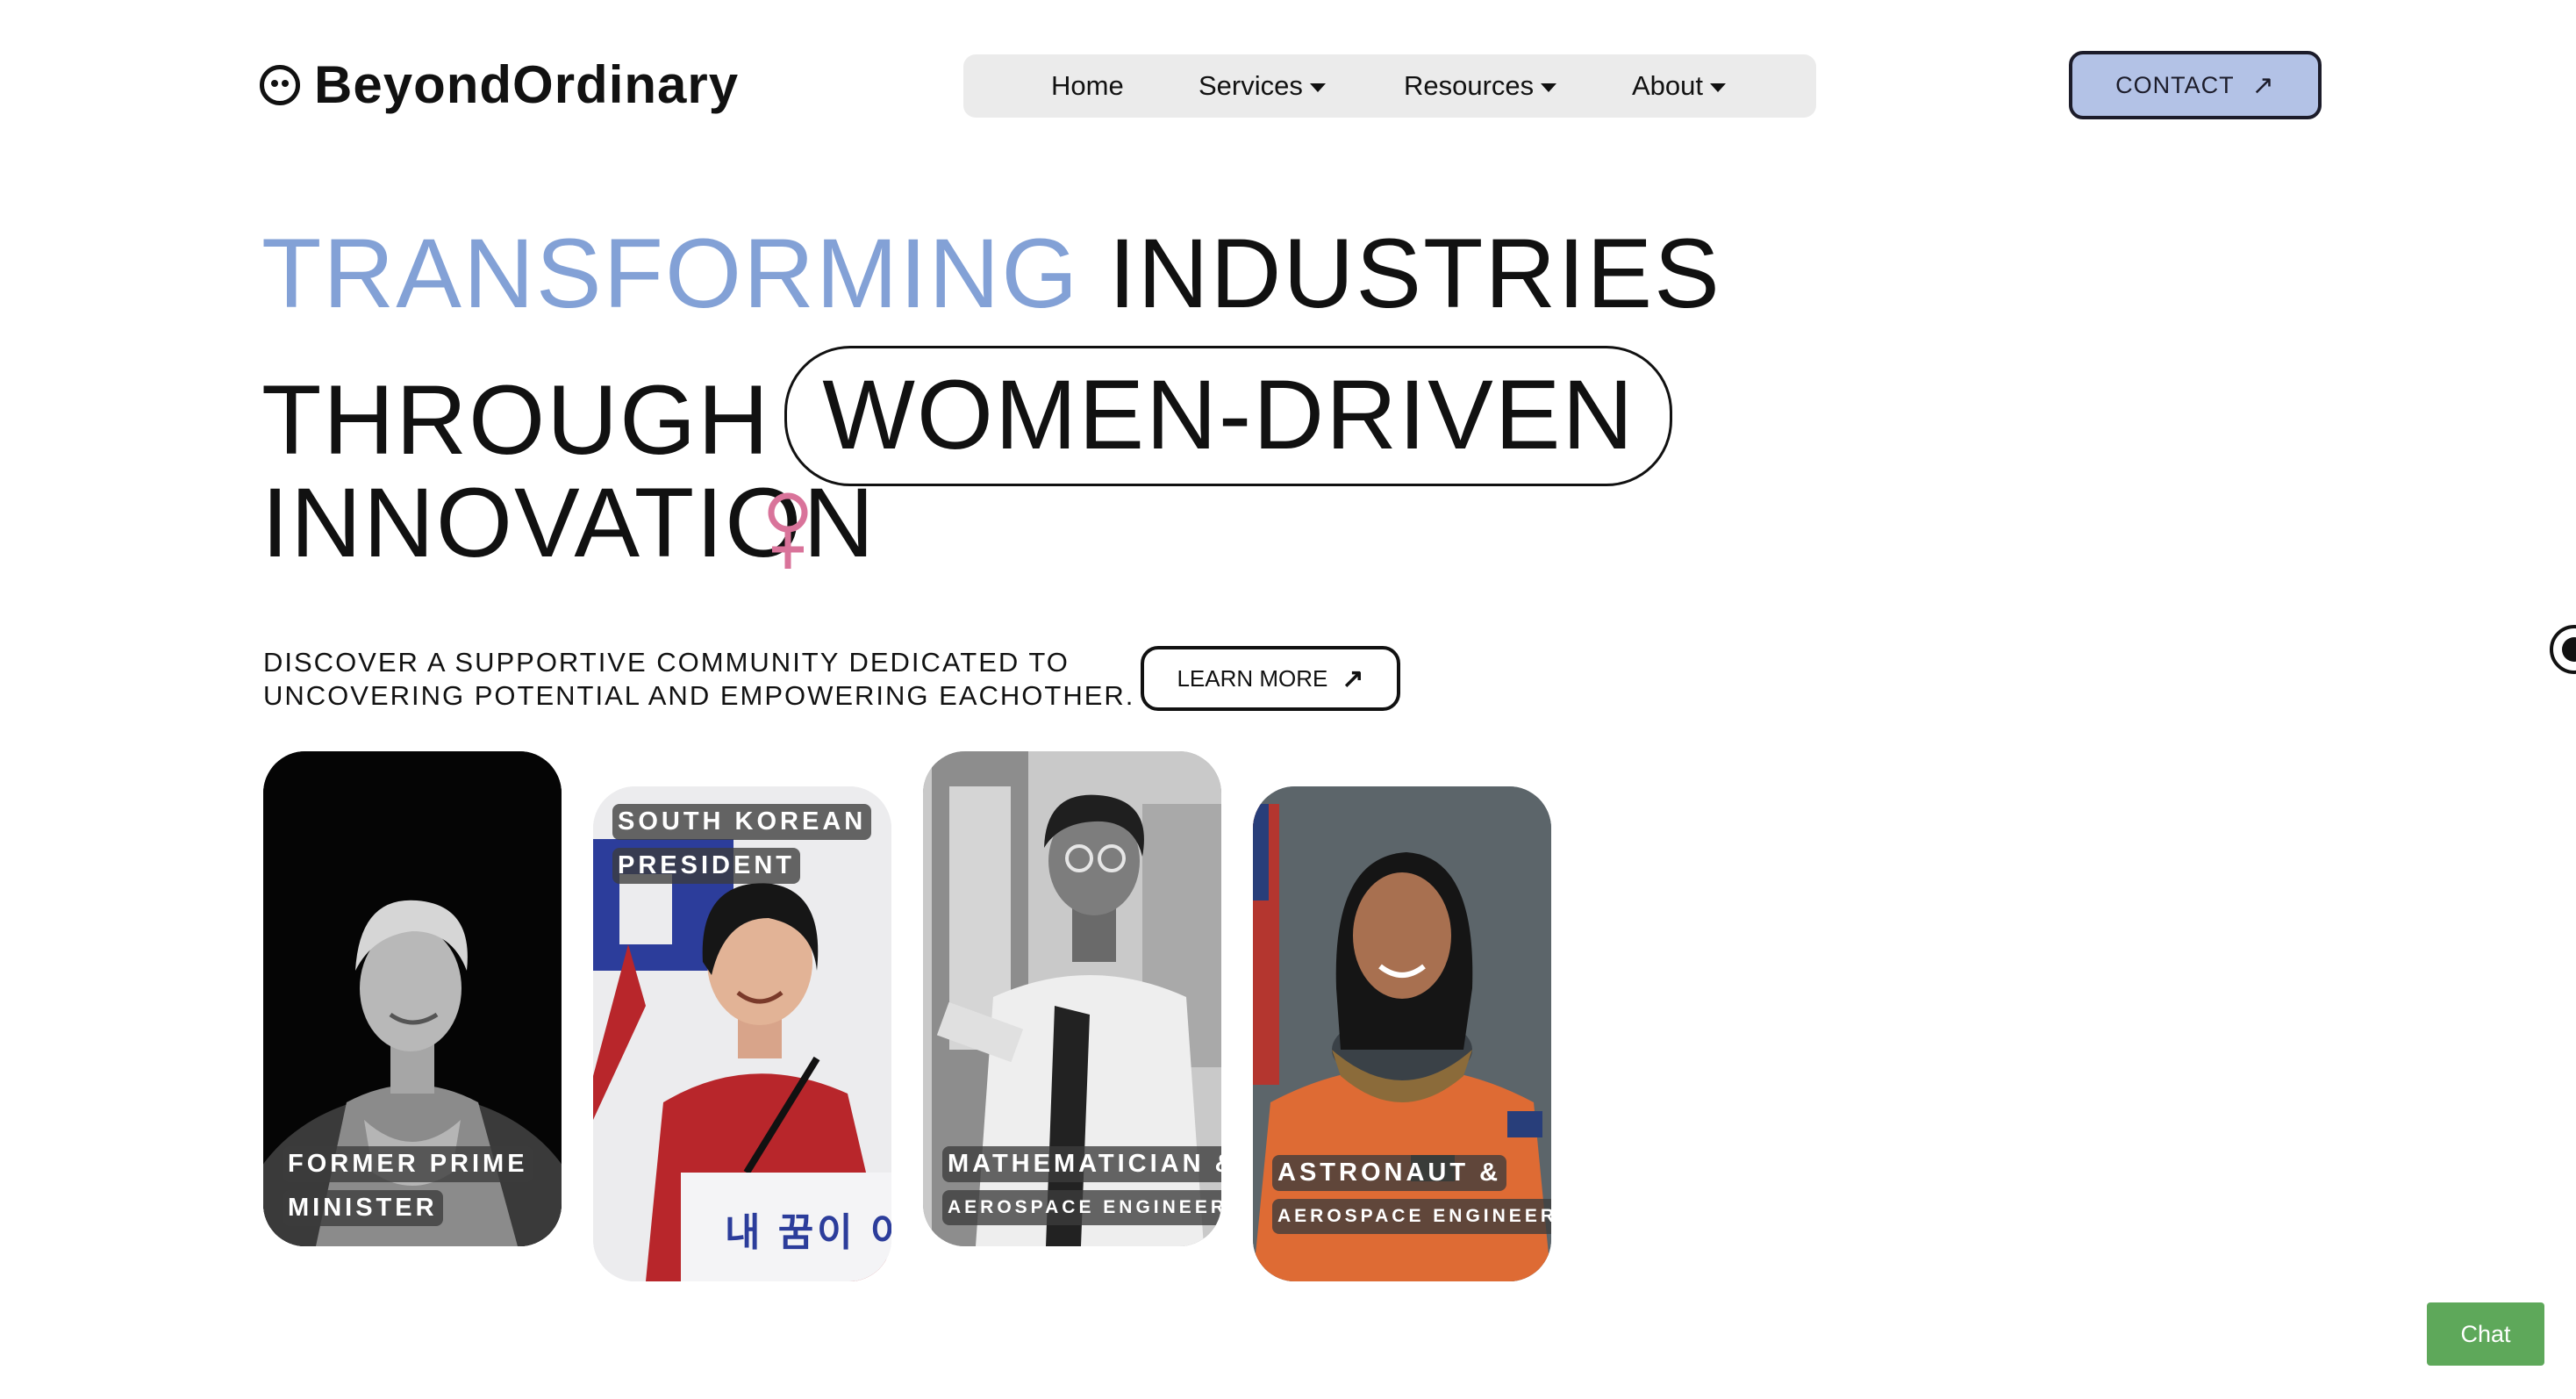 Image resolution: width=2576 pixels, height=1399 pixels. Describe the element at coordinates (1469, 85) in the screenshot. I see `nav-item-label: Resources` at that location.